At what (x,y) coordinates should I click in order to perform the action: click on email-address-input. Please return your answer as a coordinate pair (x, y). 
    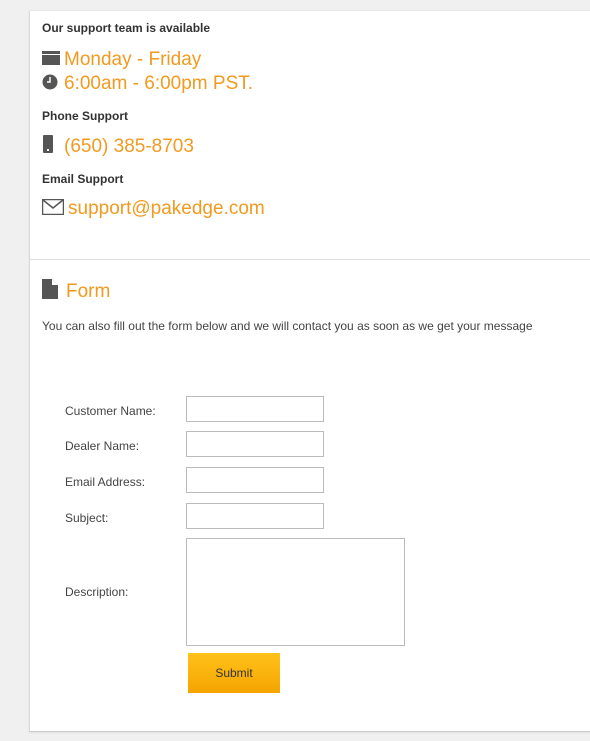
    Looking at the image, I should click on (255, 480).